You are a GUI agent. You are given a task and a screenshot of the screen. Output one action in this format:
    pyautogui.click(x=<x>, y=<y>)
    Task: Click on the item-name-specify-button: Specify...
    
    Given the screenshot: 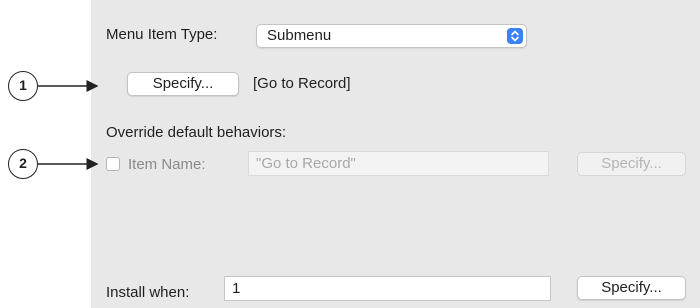 What is the action you would take?
    pyautogui.click(x=631, y=164)
    